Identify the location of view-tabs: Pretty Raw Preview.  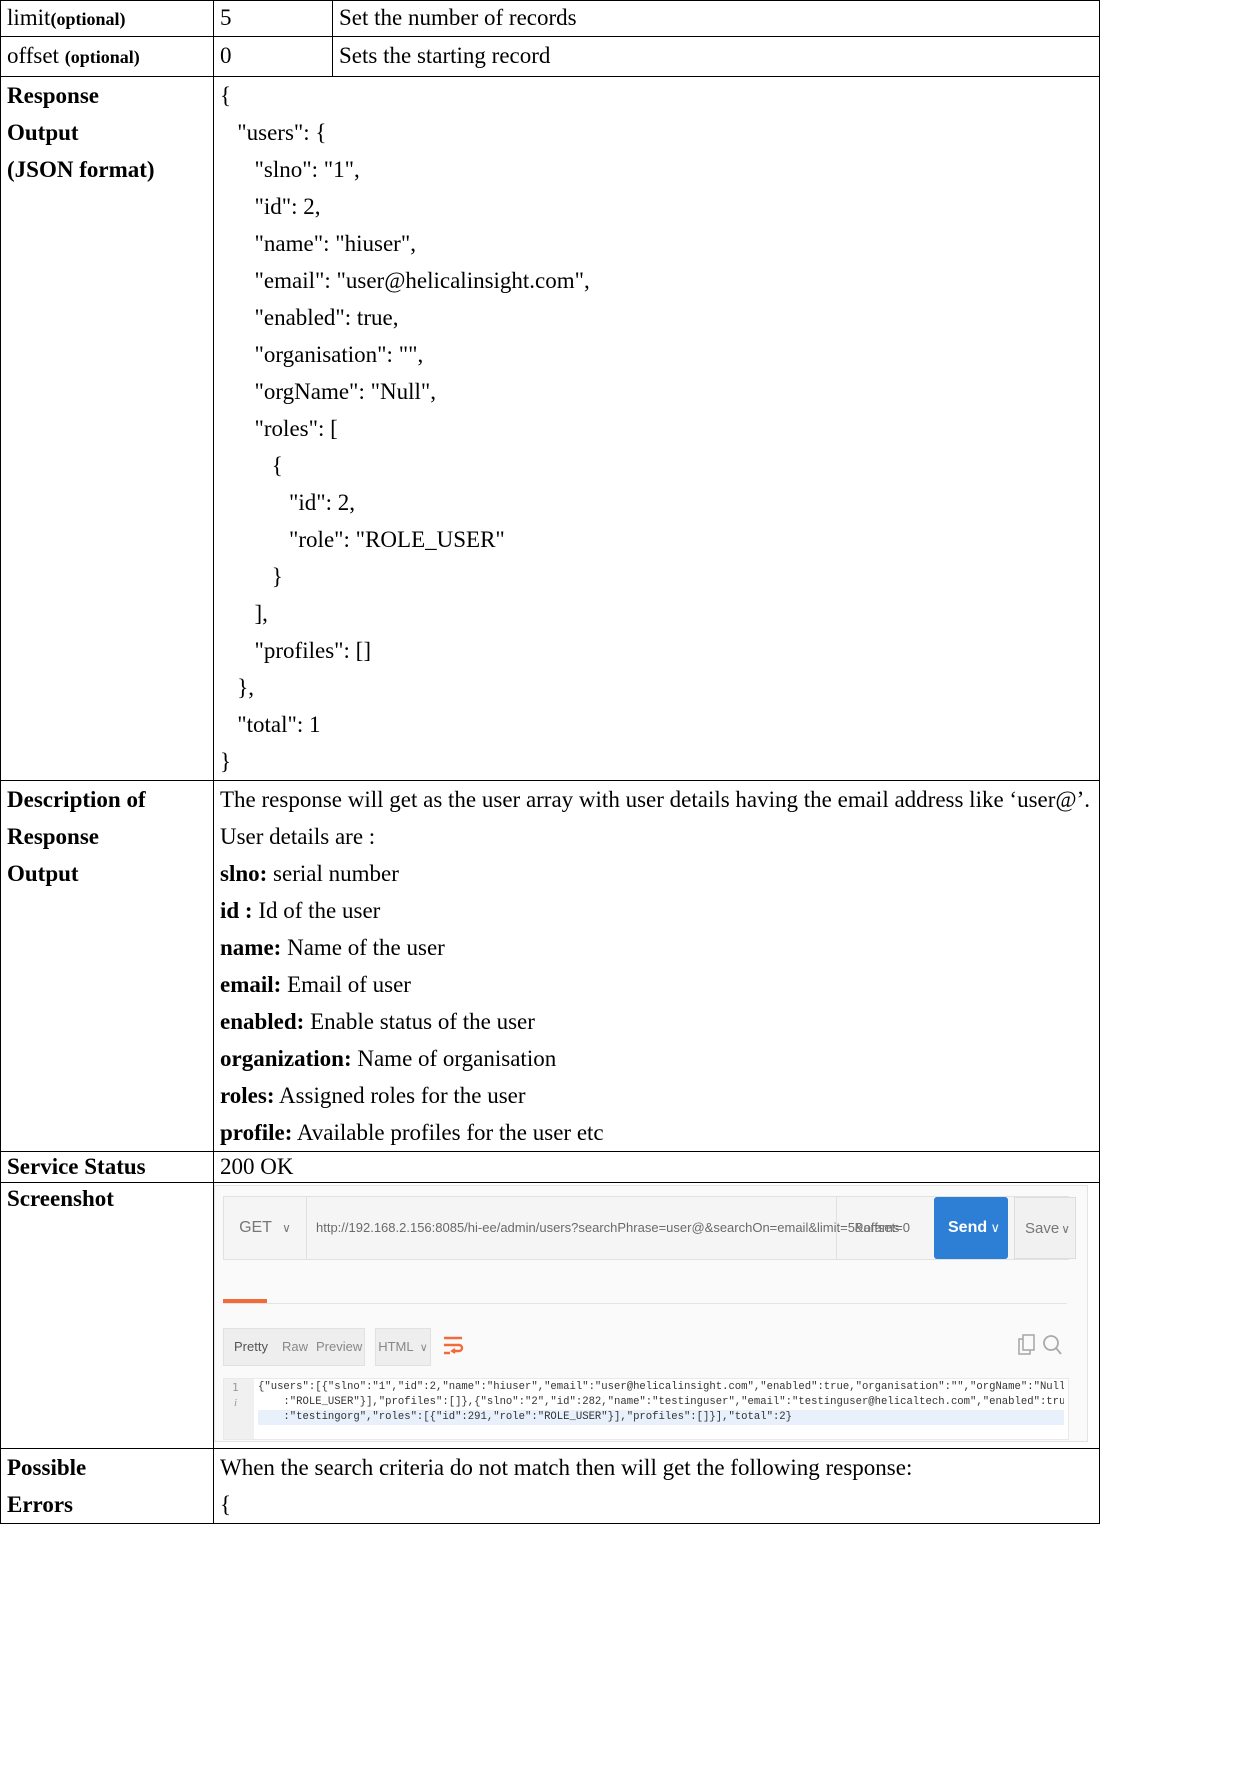
(294, 1347).